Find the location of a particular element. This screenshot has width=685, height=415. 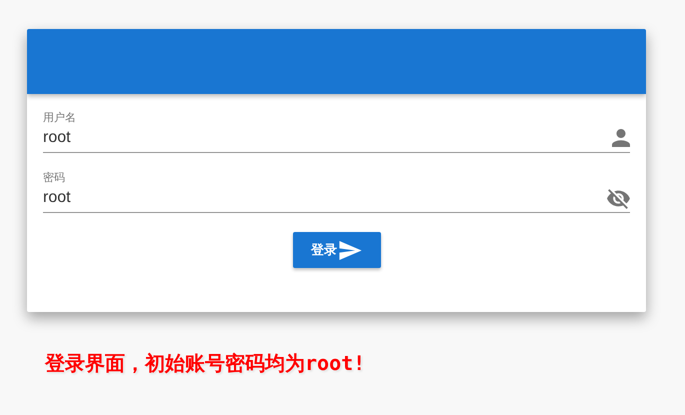

username-field: root is located at coordinates (336, 139).